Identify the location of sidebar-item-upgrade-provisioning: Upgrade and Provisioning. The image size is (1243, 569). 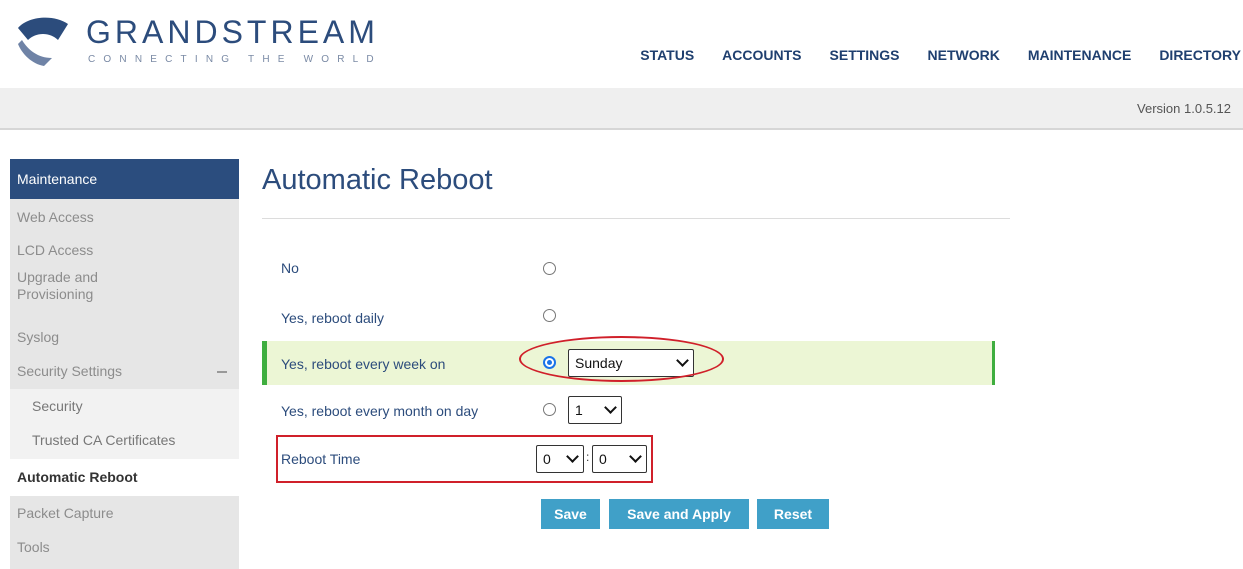
(124, 295).